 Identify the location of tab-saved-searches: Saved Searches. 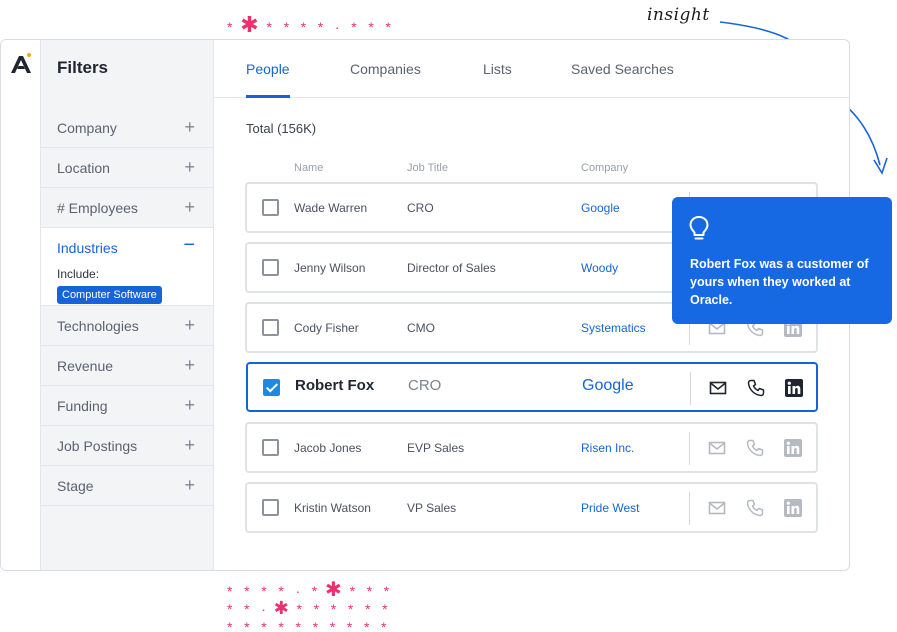
(622, 69).